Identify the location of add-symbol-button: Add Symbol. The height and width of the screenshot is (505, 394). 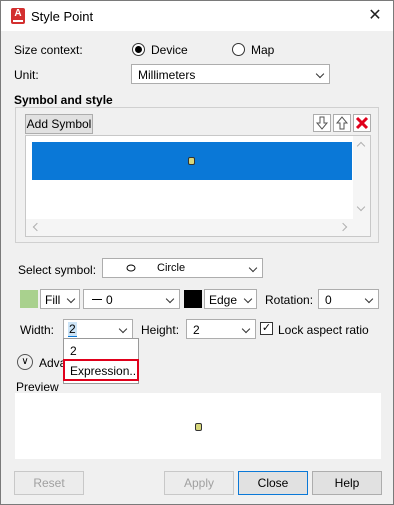
(59, 124).